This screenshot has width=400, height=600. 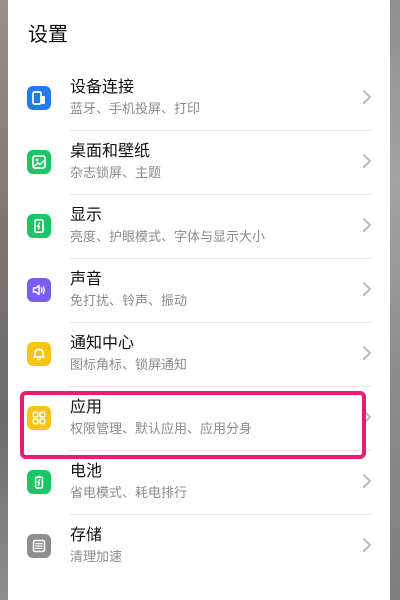 What do you see at coordinates (199, 226) in the screenshot?
I see `settings-item-display: 显示 亮度、护眼模式、字体与显示大小` at bounding box center [199, 226].